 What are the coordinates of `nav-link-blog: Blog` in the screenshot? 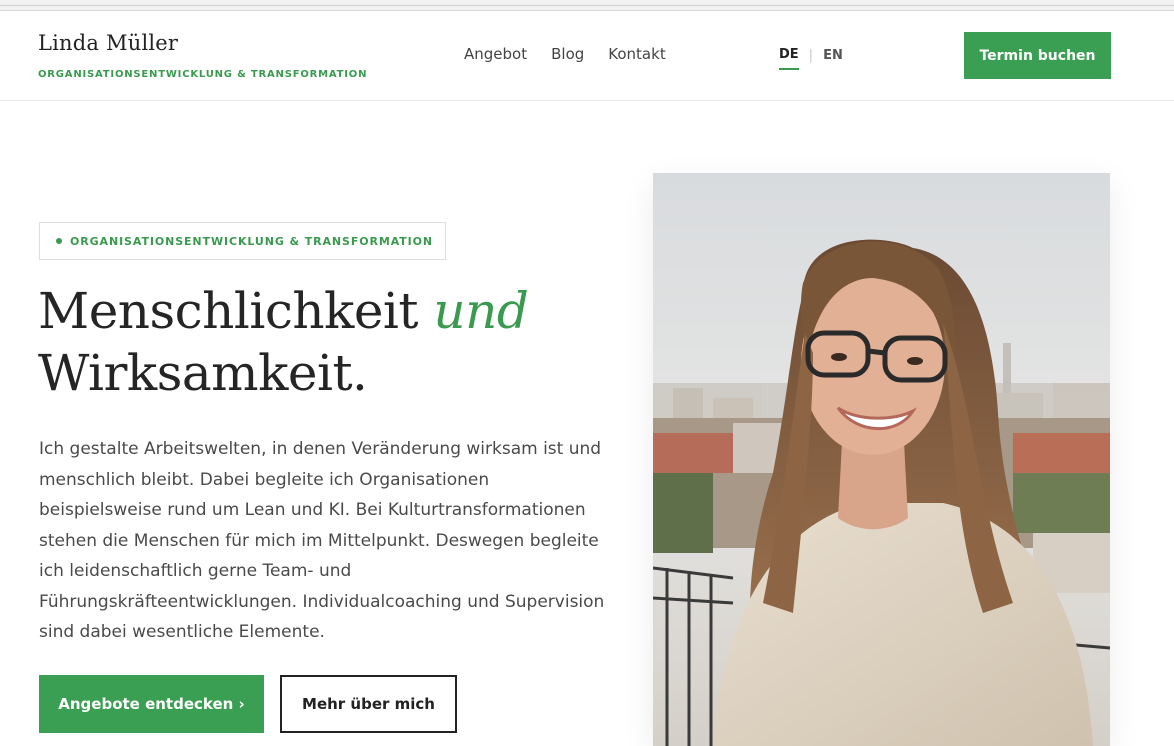 It's located at (567, 54).